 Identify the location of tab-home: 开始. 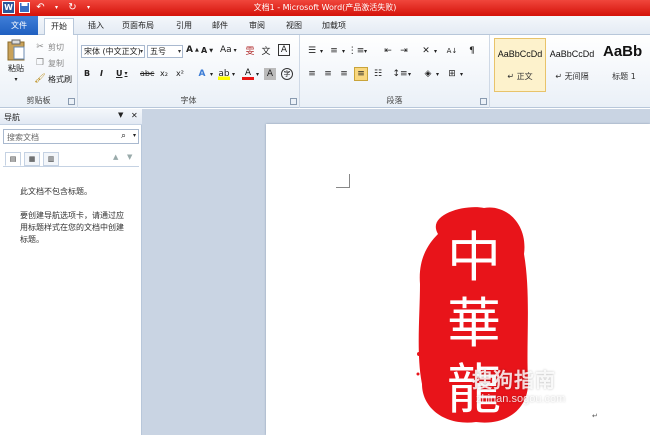
(59, 26).